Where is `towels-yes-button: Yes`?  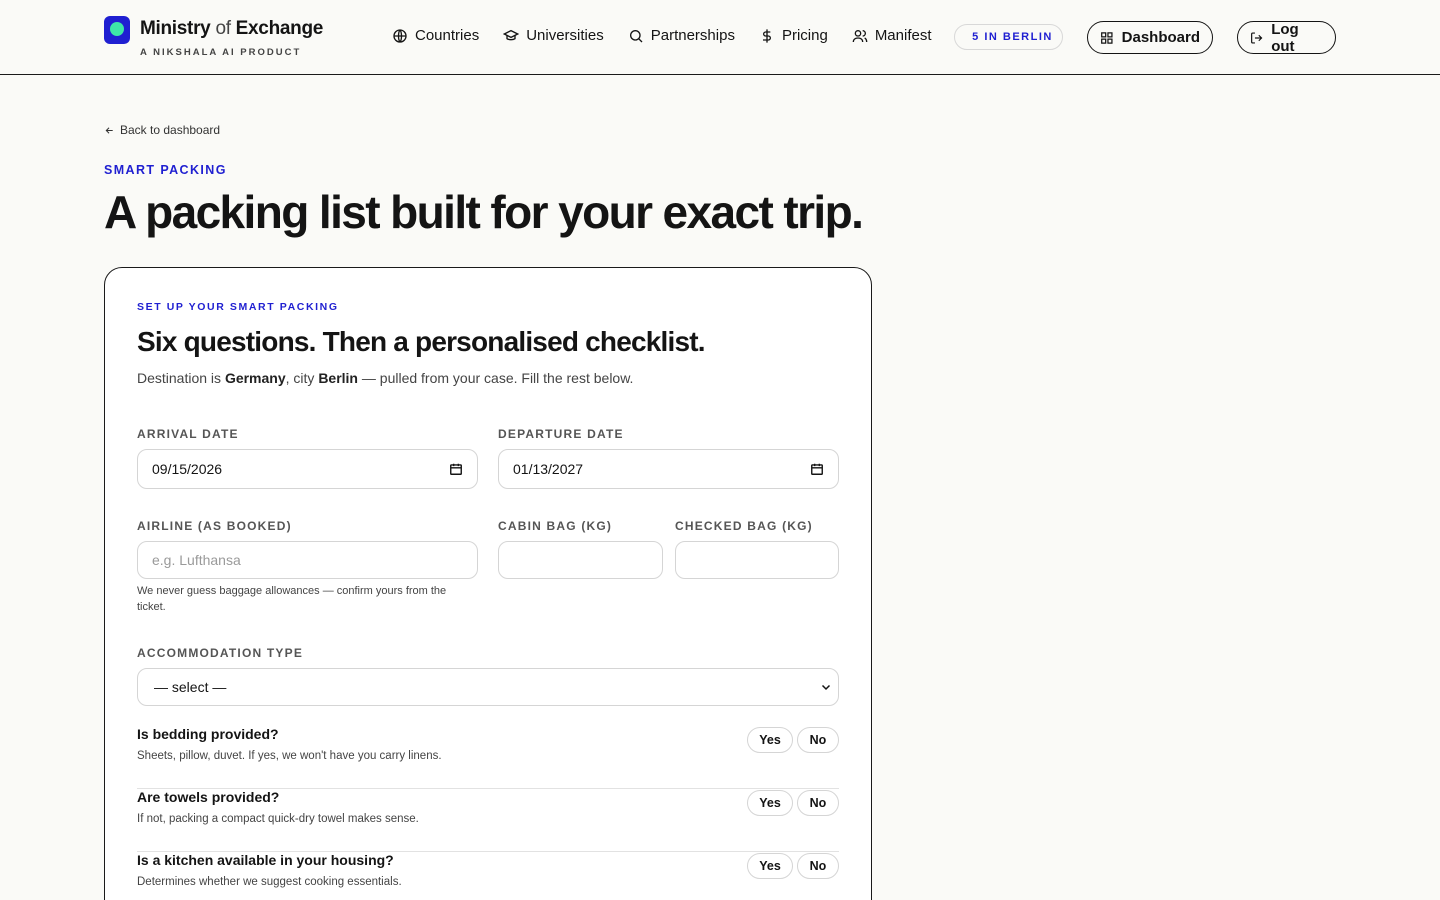
towels-yes-button: Yes is located at coordinates (770, 803).